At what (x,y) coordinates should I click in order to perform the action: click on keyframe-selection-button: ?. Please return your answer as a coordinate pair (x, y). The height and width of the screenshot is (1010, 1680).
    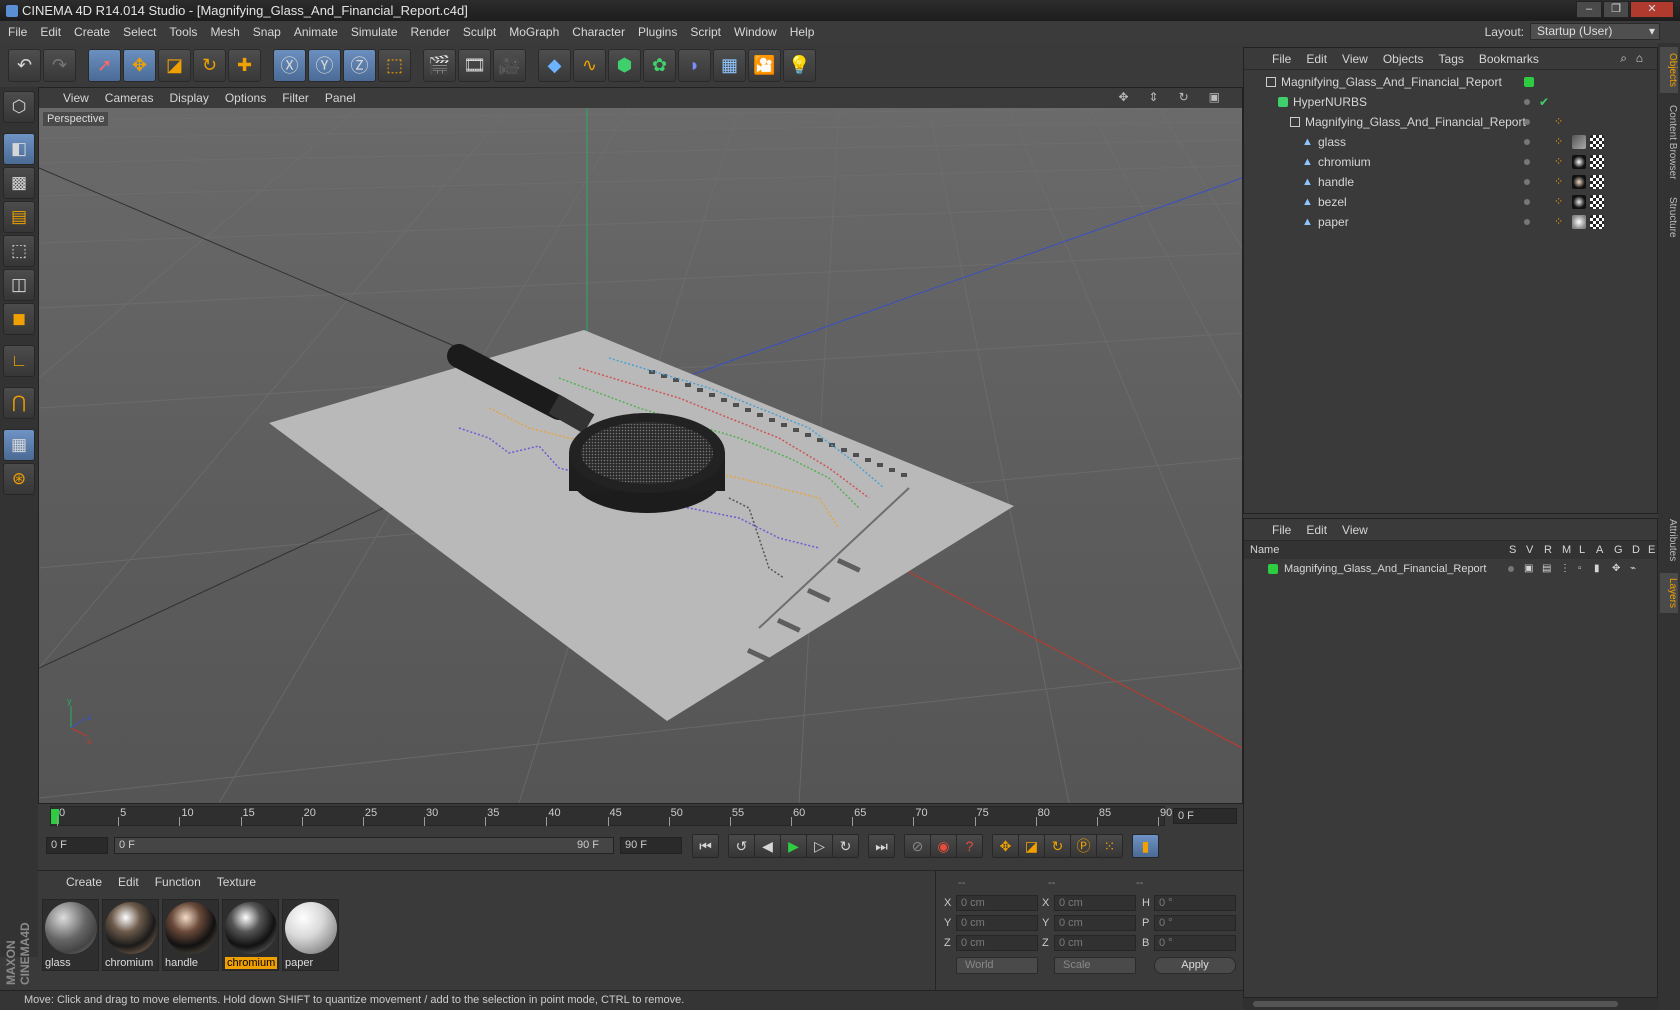
    Looking at the image, I should click on (969, 846).